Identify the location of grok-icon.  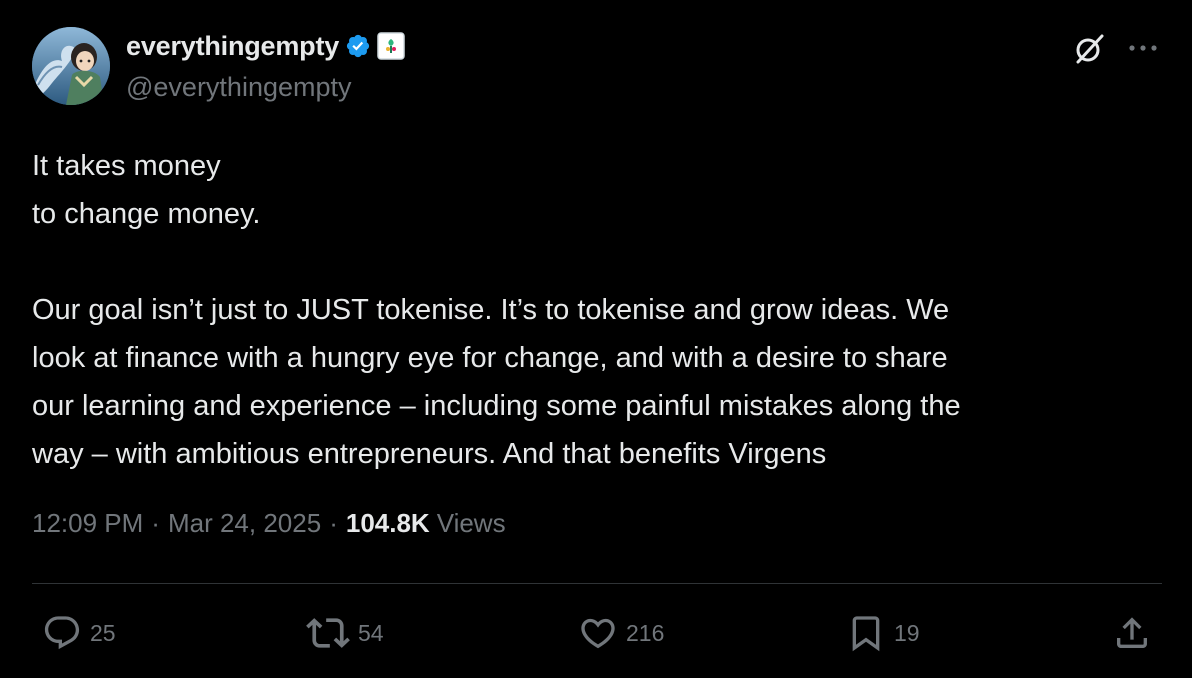
(1089, 49).